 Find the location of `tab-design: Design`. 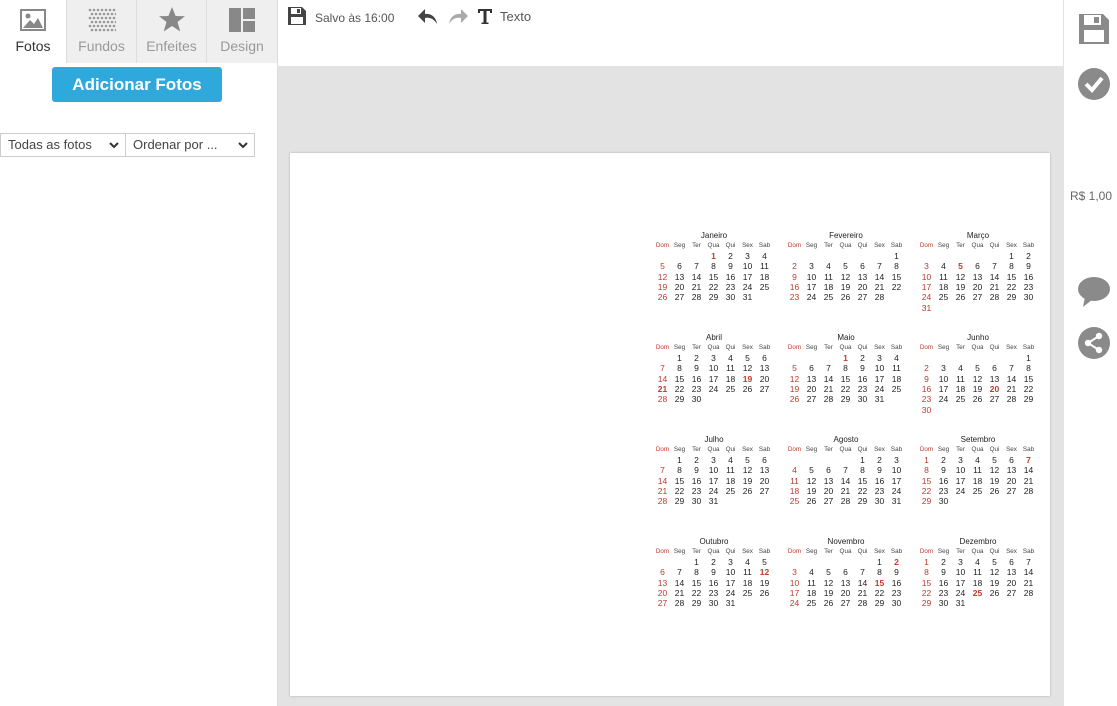

tab-design: Design is located at coordinates (242, 31).